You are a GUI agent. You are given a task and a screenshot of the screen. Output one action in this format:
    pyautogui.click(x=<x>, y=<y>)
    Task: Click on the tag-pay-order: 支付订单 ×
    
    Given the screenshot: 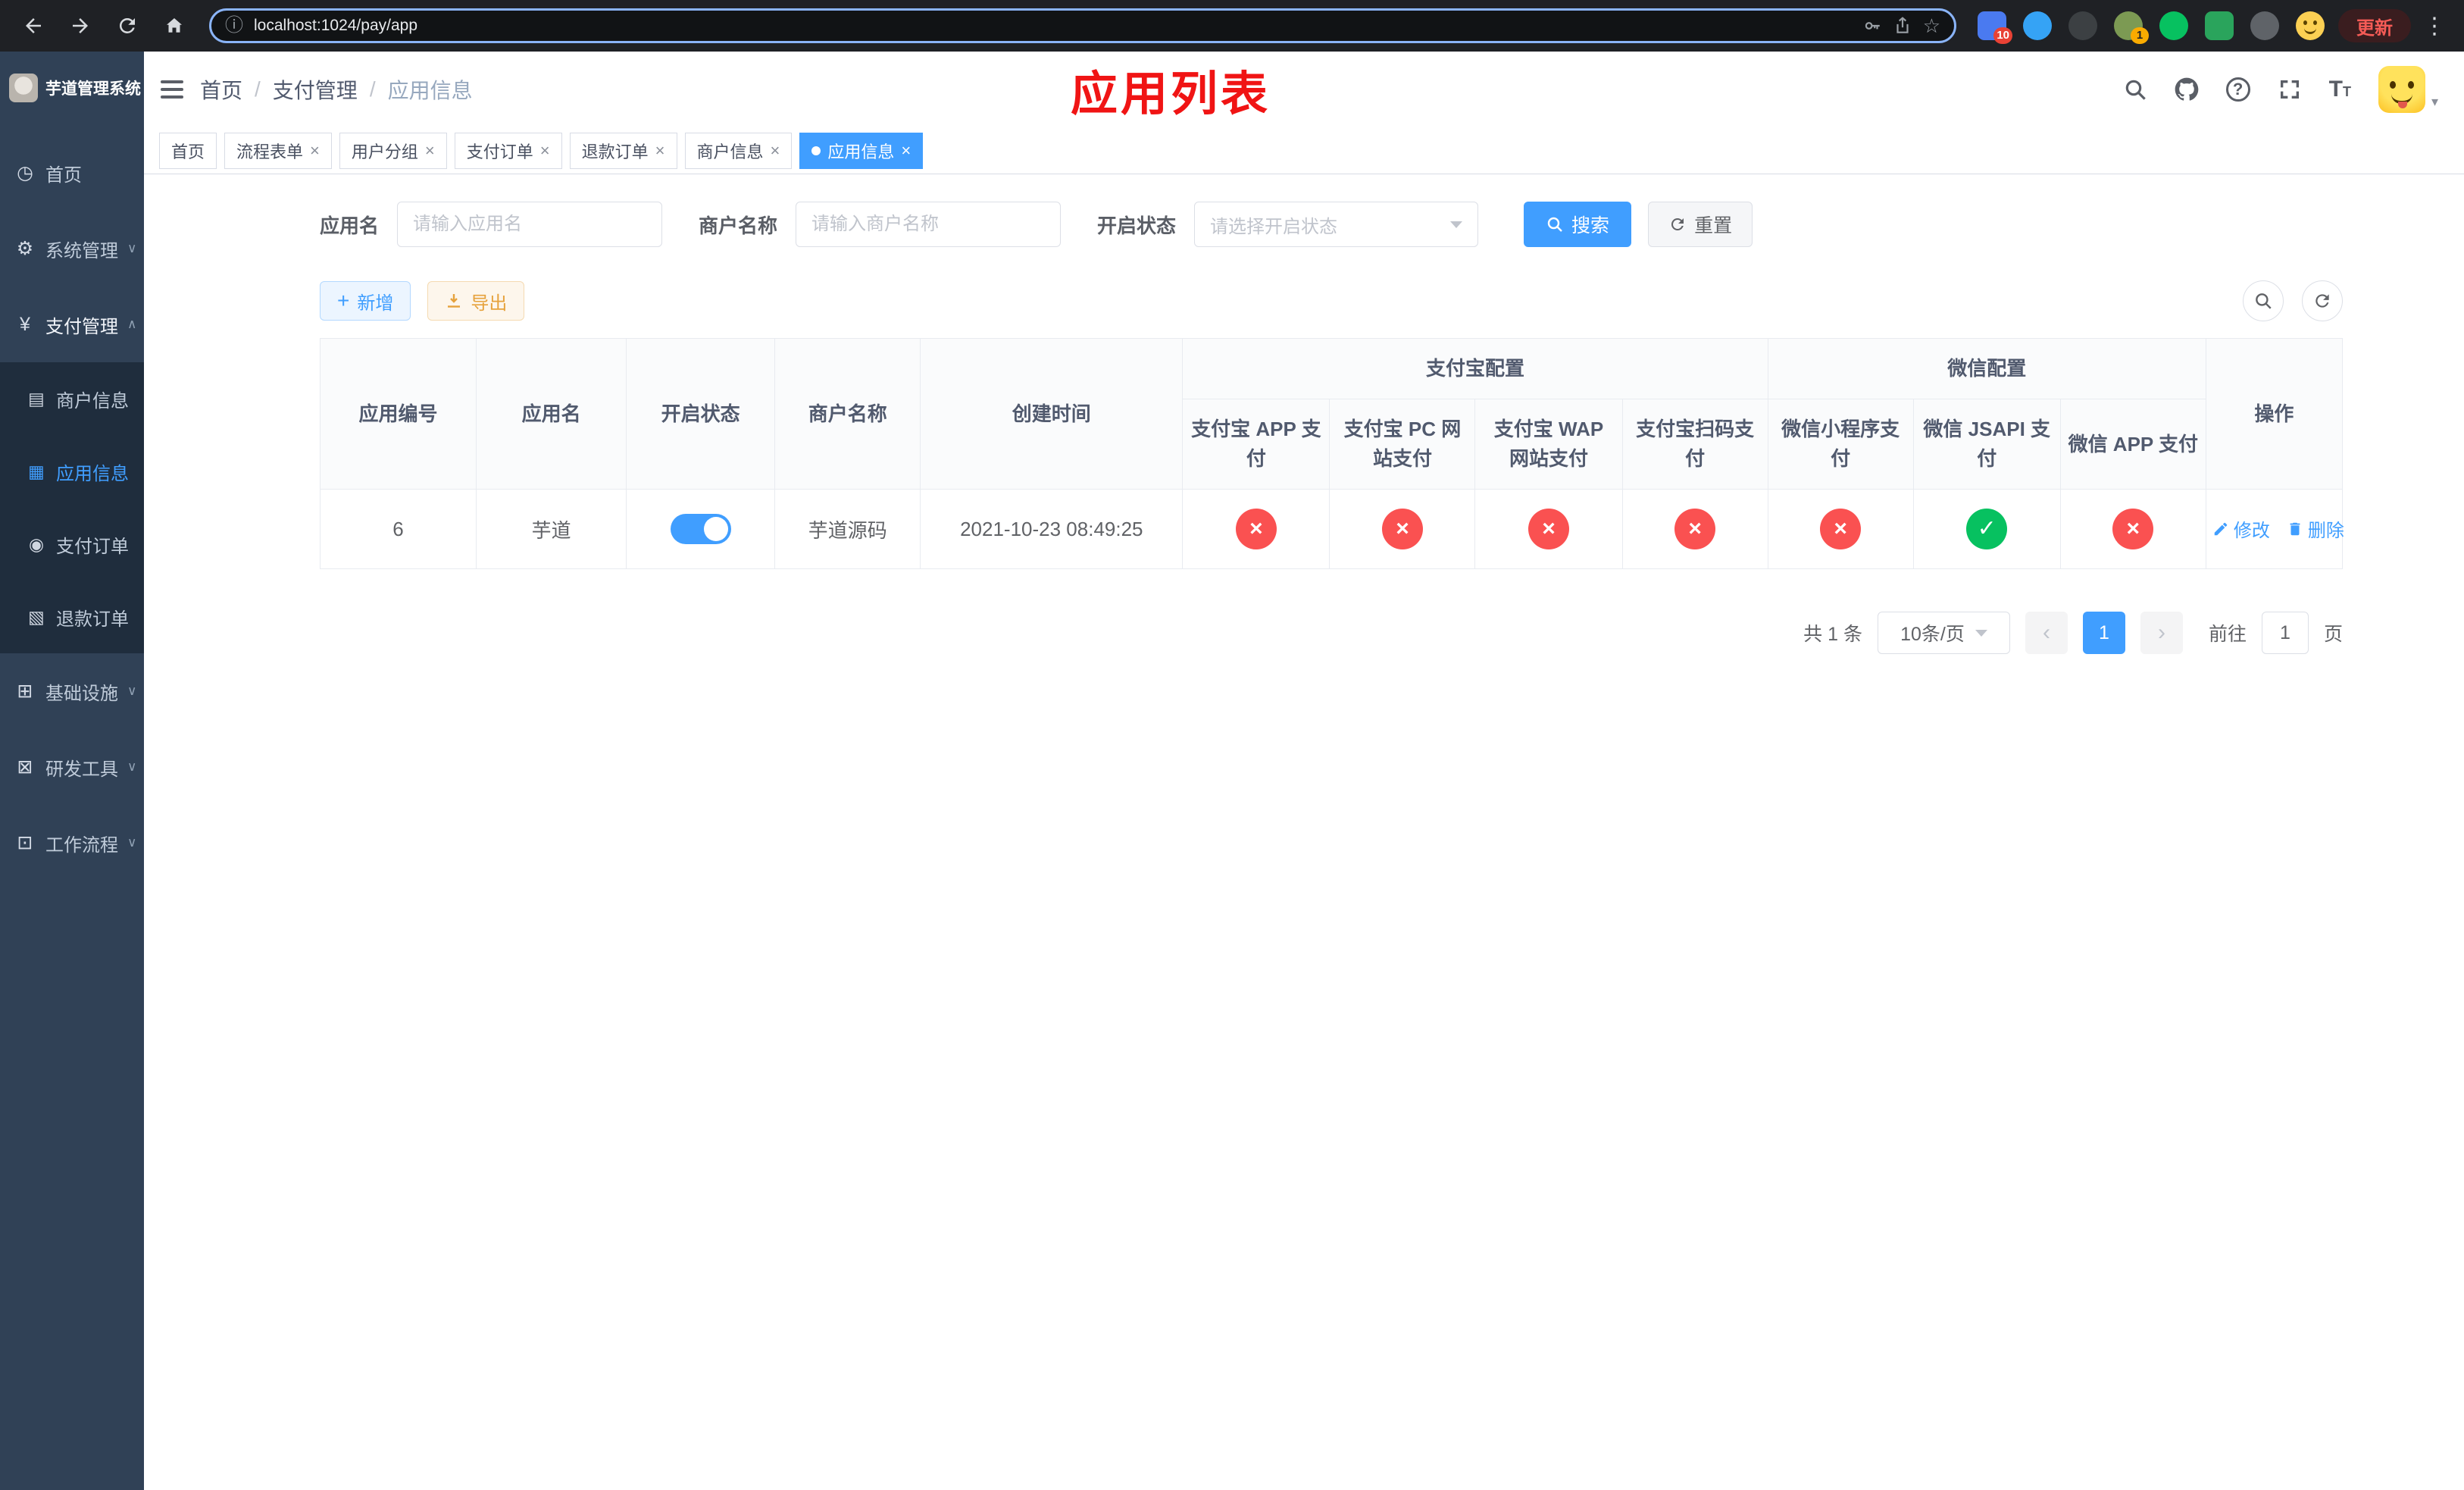 What is the action you would take?
    pyautogui.click(x=508, y=150)
    